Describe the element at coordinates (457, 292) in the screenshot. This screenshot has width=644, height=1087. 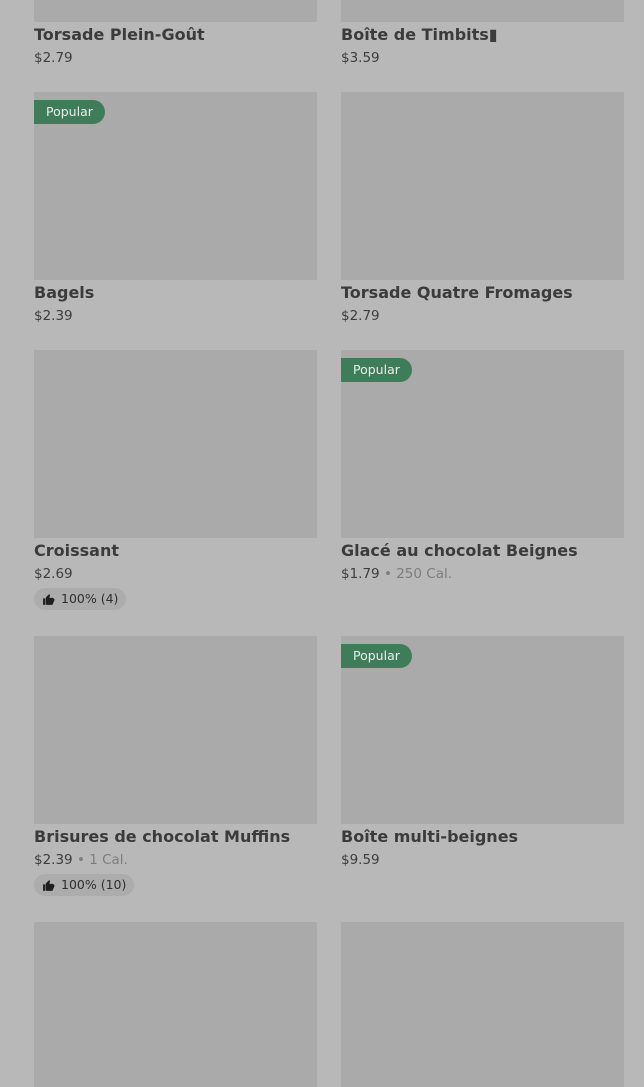
I see `item-name: Torsade Quatre Fromages` at that location.